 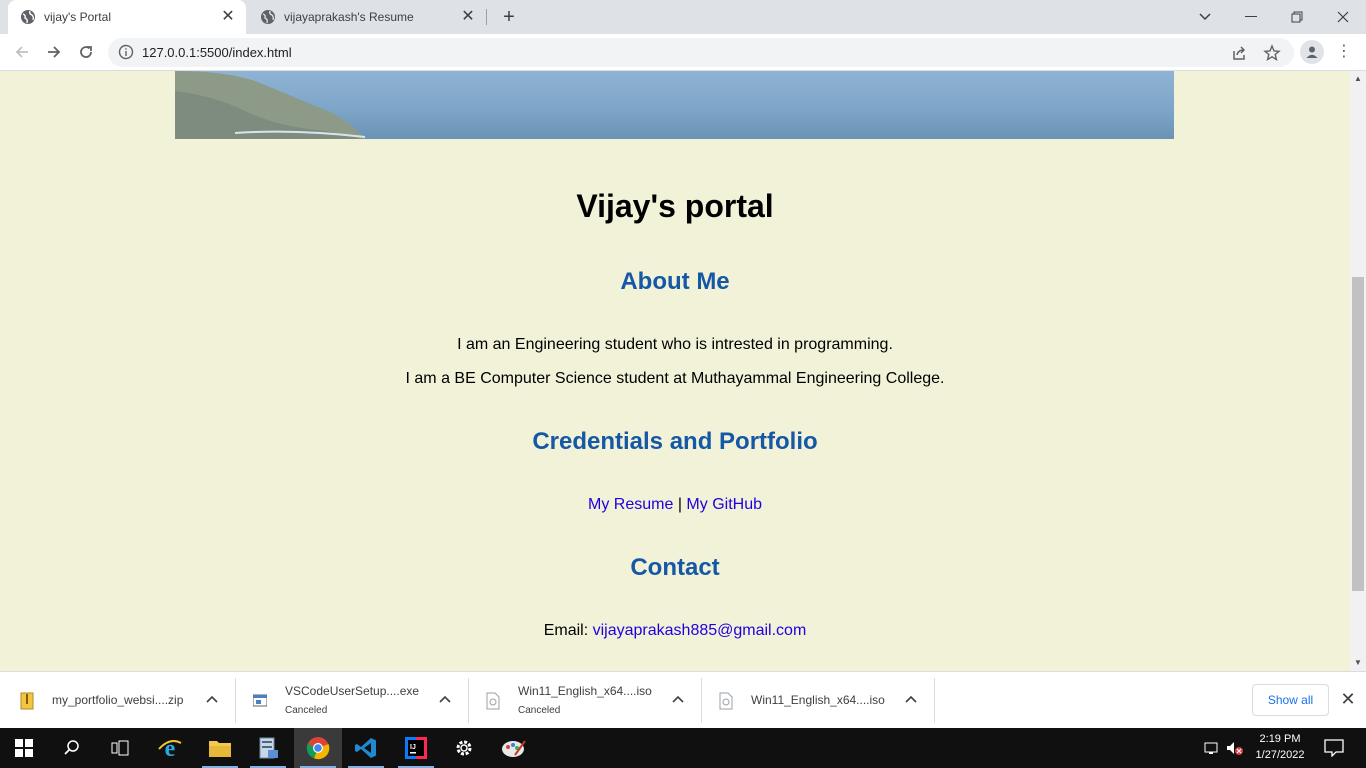 I want to click on github-link: My GitHub, so click(x=724, y=504).